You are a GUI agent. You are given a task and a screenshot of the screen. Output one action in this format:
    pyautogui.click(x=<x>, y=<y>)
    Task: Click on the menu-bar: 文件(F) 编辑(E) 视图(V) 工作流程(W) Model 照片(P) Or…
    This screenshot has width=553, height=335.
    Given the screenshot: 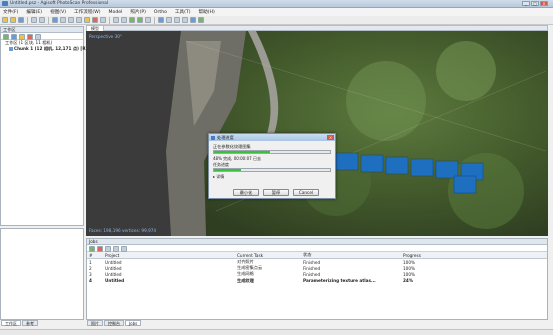 What is the action you would take?
    pyautogui.click(x=276, y=12)
    